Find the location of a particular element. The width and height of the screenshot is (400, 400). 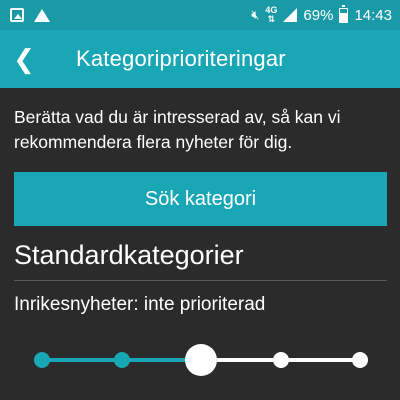

back-button: ❮ is located at coordinates (24, 59).